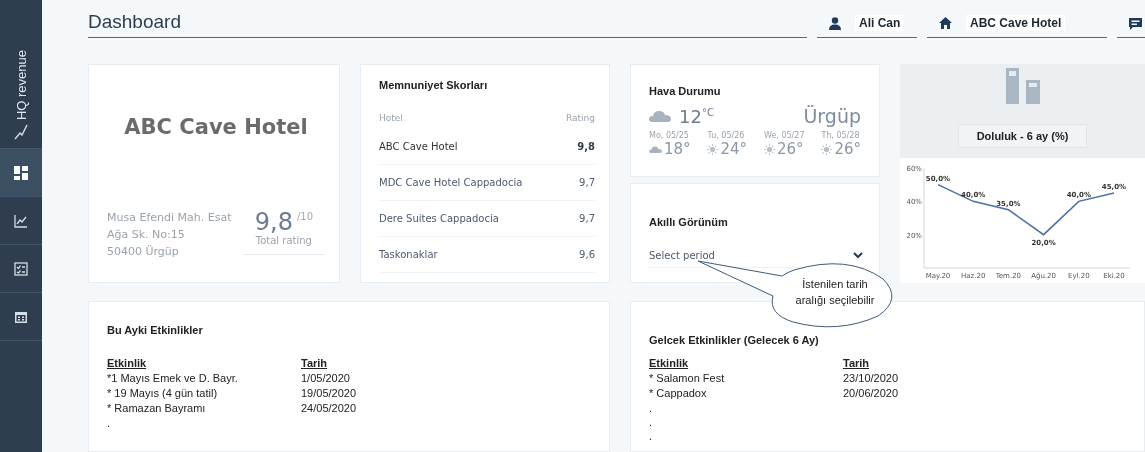 The height and width of the screenshot is (452, 1145). Describe the element at coordinates (1022, 86) in the screenshot. I see `building-icon` at that location.